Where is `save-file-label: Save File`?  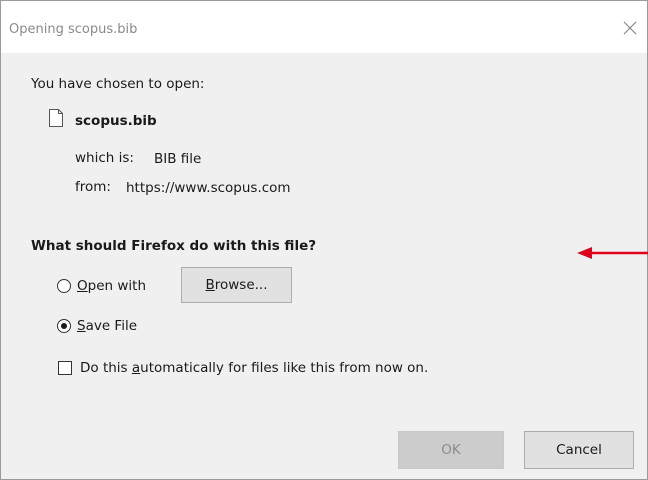 save-file-label: Save File is located at coordinates (107, 326).